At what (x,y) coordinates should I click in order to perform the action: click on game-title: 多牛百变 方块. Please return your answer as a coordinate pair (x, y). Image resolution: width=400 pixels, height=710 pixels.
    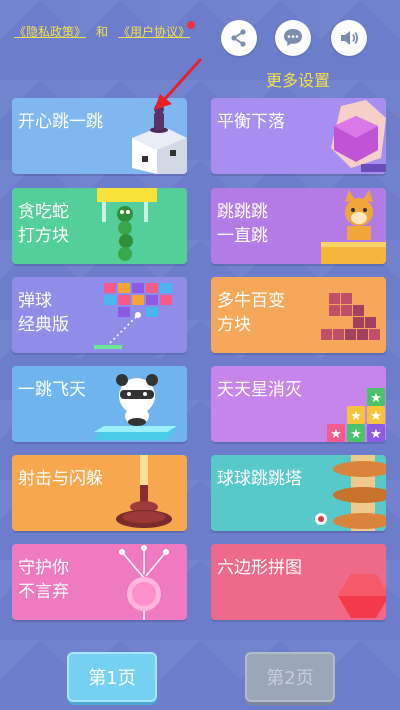
    Looking at the image, I should click on (251, 313).